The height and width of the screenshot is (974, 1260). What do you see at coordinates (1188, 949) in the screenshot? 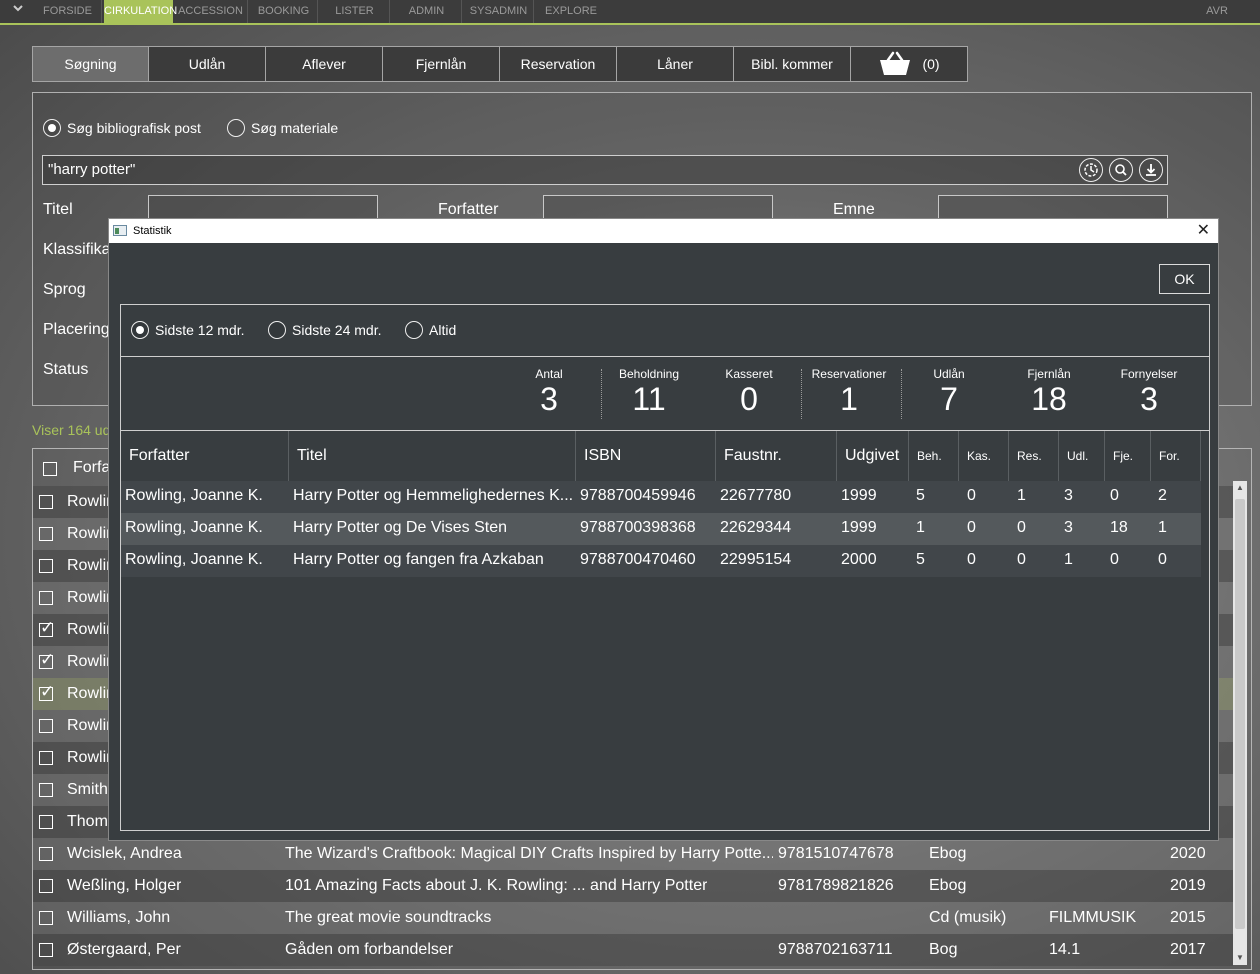
I see `cell-year: 2017` at bounding box center [1188, 949].